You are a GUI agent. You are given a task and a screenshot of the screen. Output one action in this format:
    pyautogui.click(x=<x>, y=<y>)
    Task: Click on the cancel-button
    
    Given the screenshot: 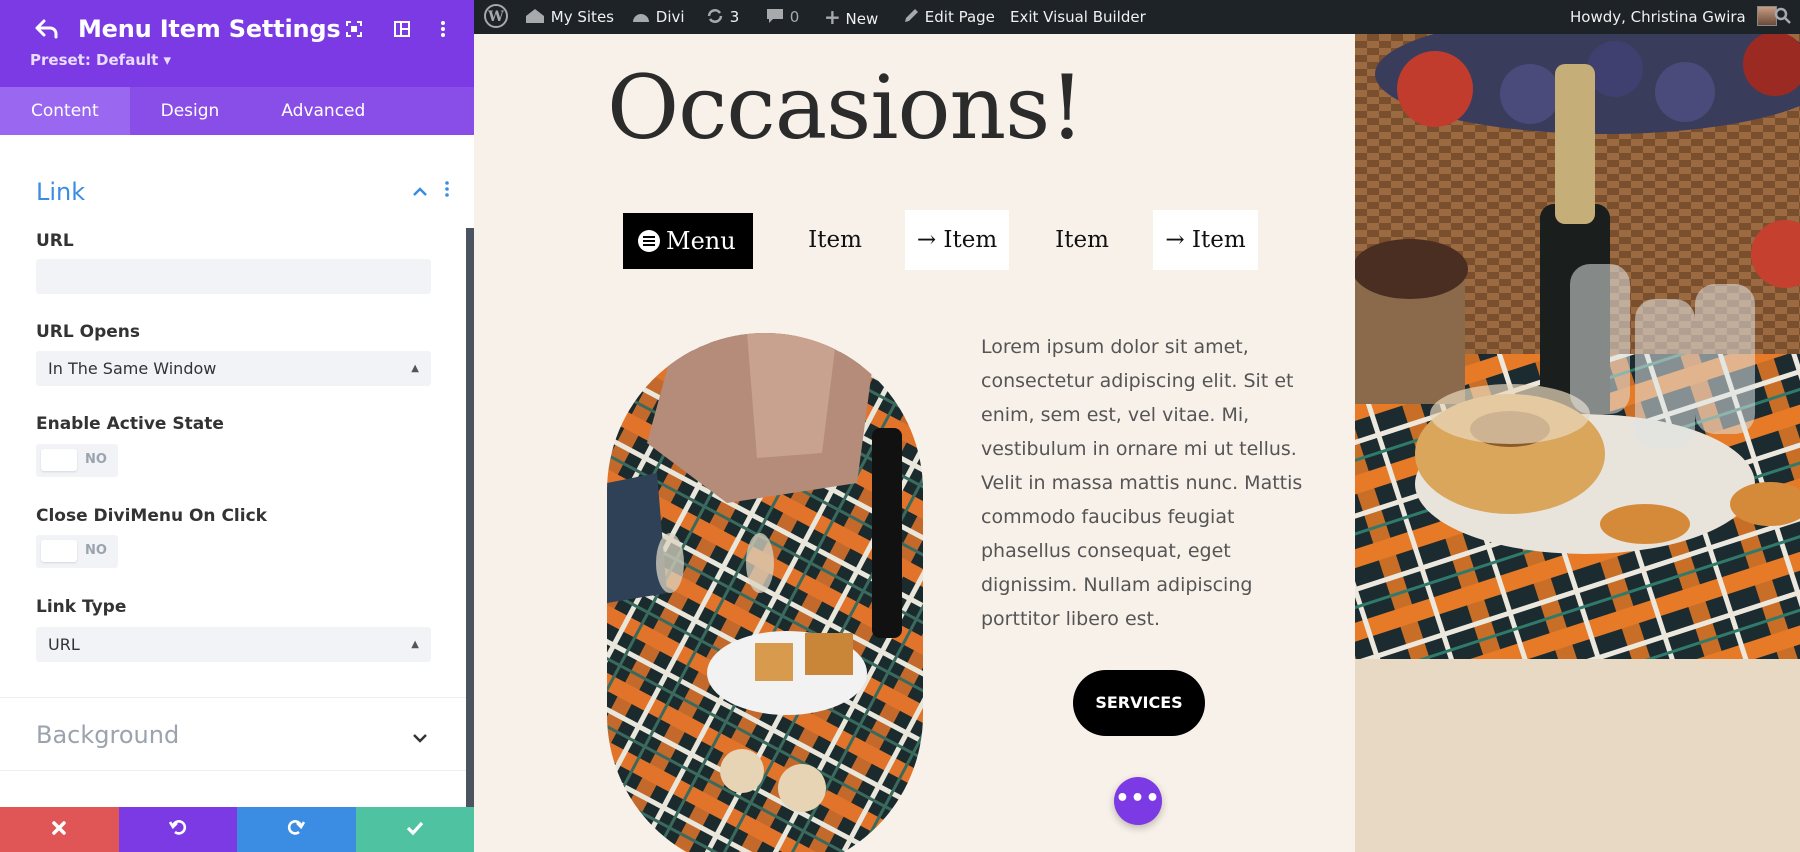 What is the action you would take?
    pyautogui.click(x=59, y=829)
    